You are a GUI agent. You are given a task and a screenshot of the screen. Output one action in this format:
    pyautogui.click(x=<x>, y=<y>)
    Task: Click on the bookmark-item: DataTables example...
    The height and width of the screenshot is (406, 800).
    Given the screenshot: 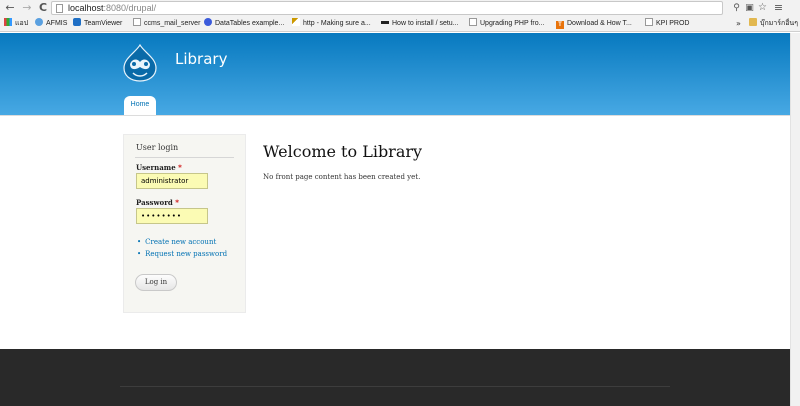 What is the action you would take?
    pyautogui.click(x=244, y=24)
    